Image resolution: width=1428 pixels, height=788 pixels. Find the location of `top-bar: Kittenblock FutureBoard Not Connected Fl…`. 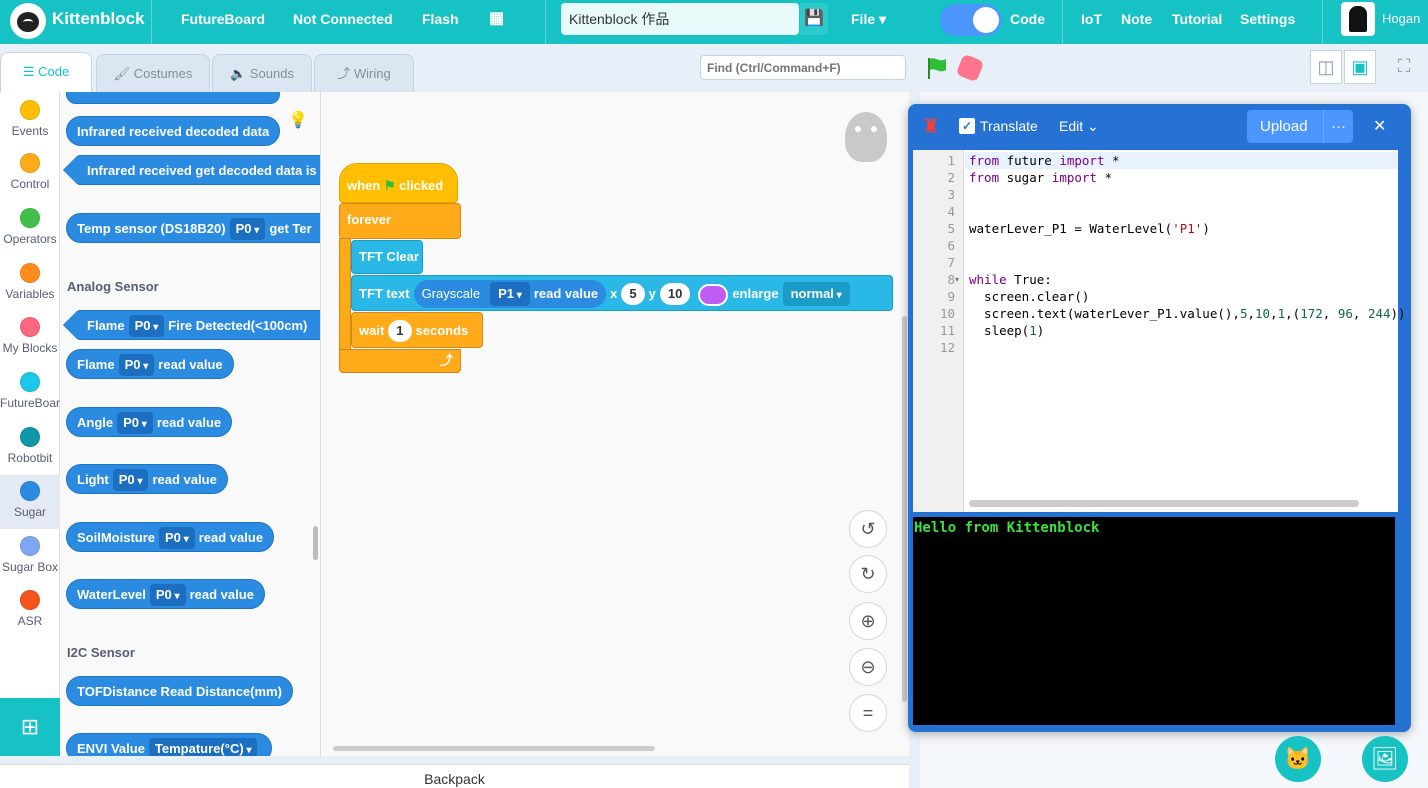

top-bar: Kittenblock FutureBoard Not Connected Fl… is located at coordinates (714, 22).